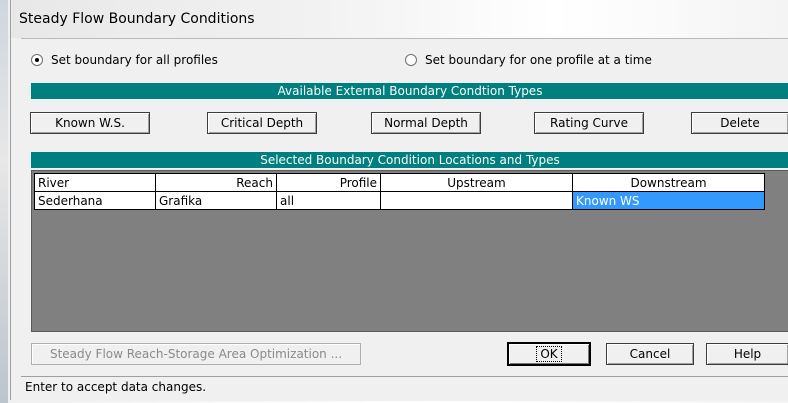  Describe the element at coordinates (426, 123) in the screenshot. I see `normal-depth-button: Normal Depth` at that location.